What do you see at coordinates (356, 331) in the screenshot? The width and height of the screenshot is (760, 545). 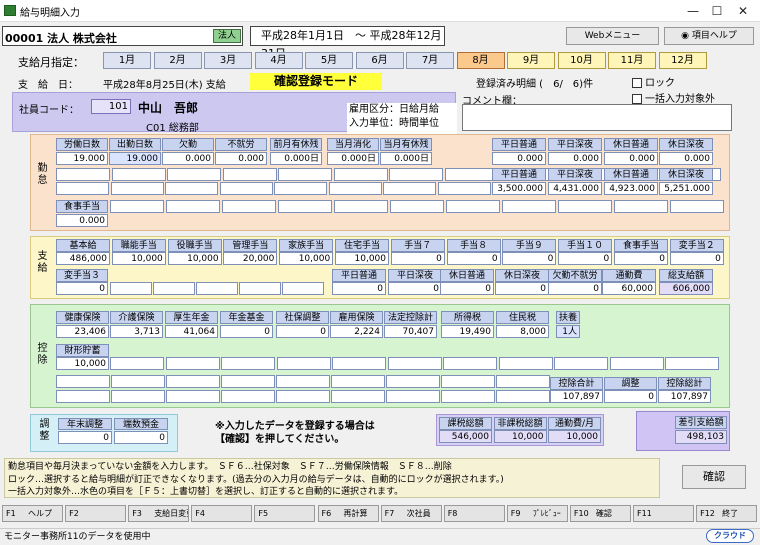 I see `kojo-value: 2,224` at bounding box center [356, 331].